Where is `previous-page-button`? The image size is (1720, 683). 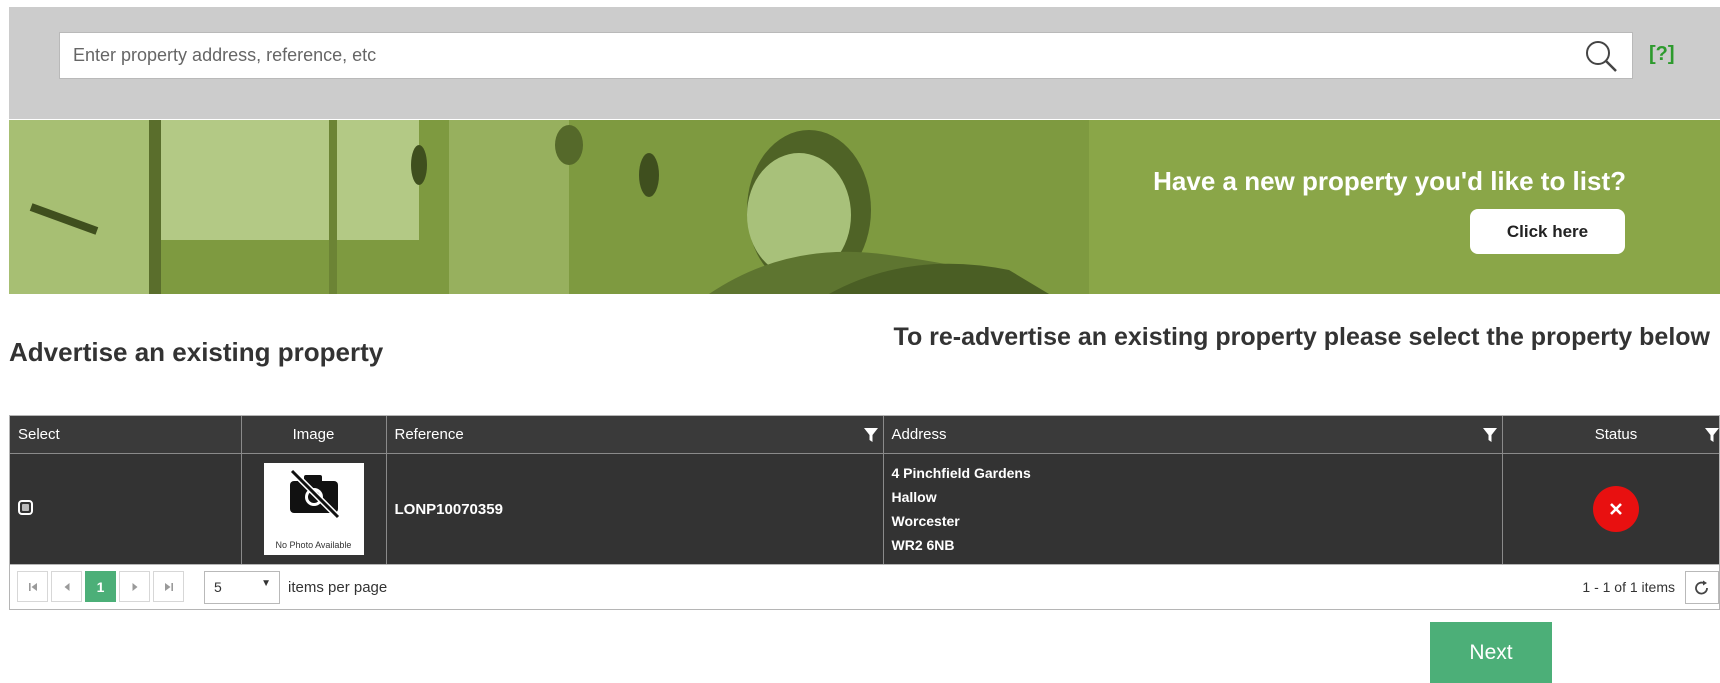
previous-page-button is located at coordinates (66, 586).